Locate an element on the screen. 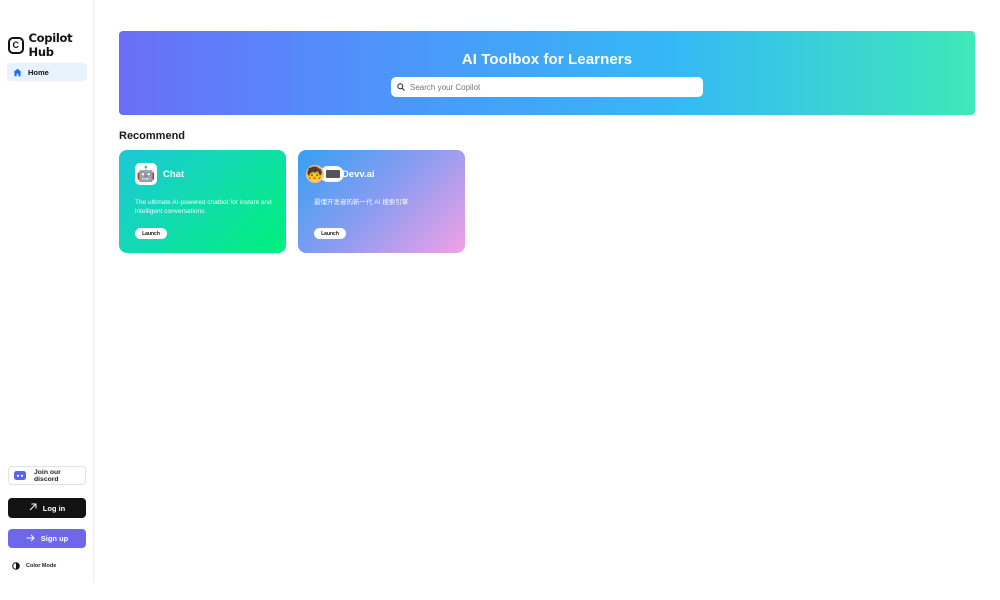  section-title-recommend: Recommend is located at coordinates (152, 136).